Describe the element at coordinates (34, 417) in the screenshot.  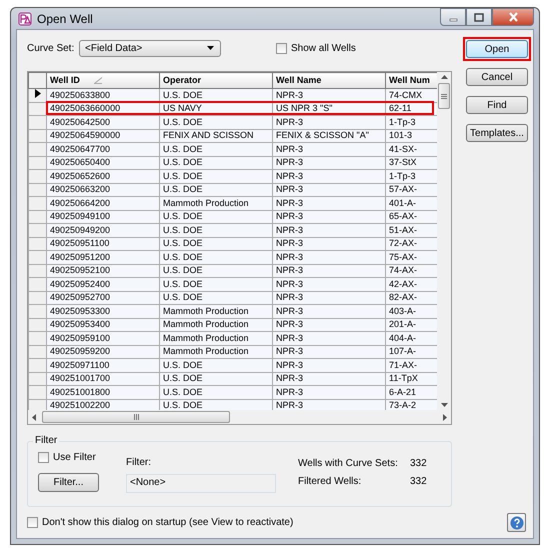
I see `scroll-left-icon` at that location.